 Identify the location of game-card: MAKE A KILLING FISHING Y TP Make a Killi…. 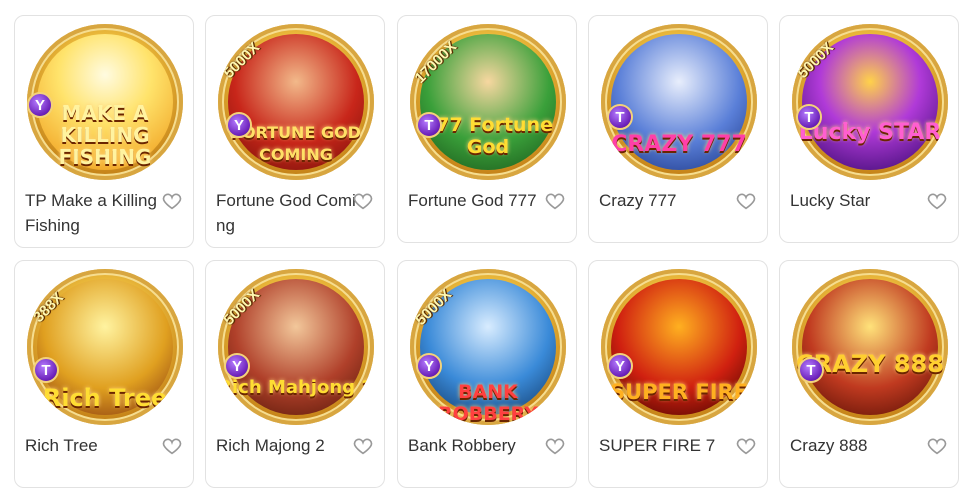
(104, 131).